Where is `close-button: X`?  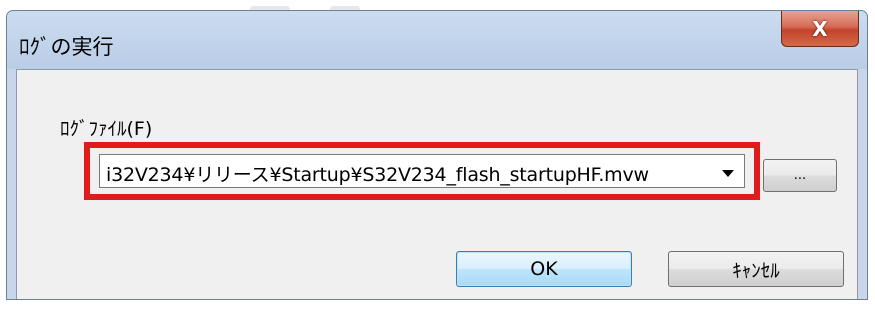
close-button: X is located at coordinates (820, 29).